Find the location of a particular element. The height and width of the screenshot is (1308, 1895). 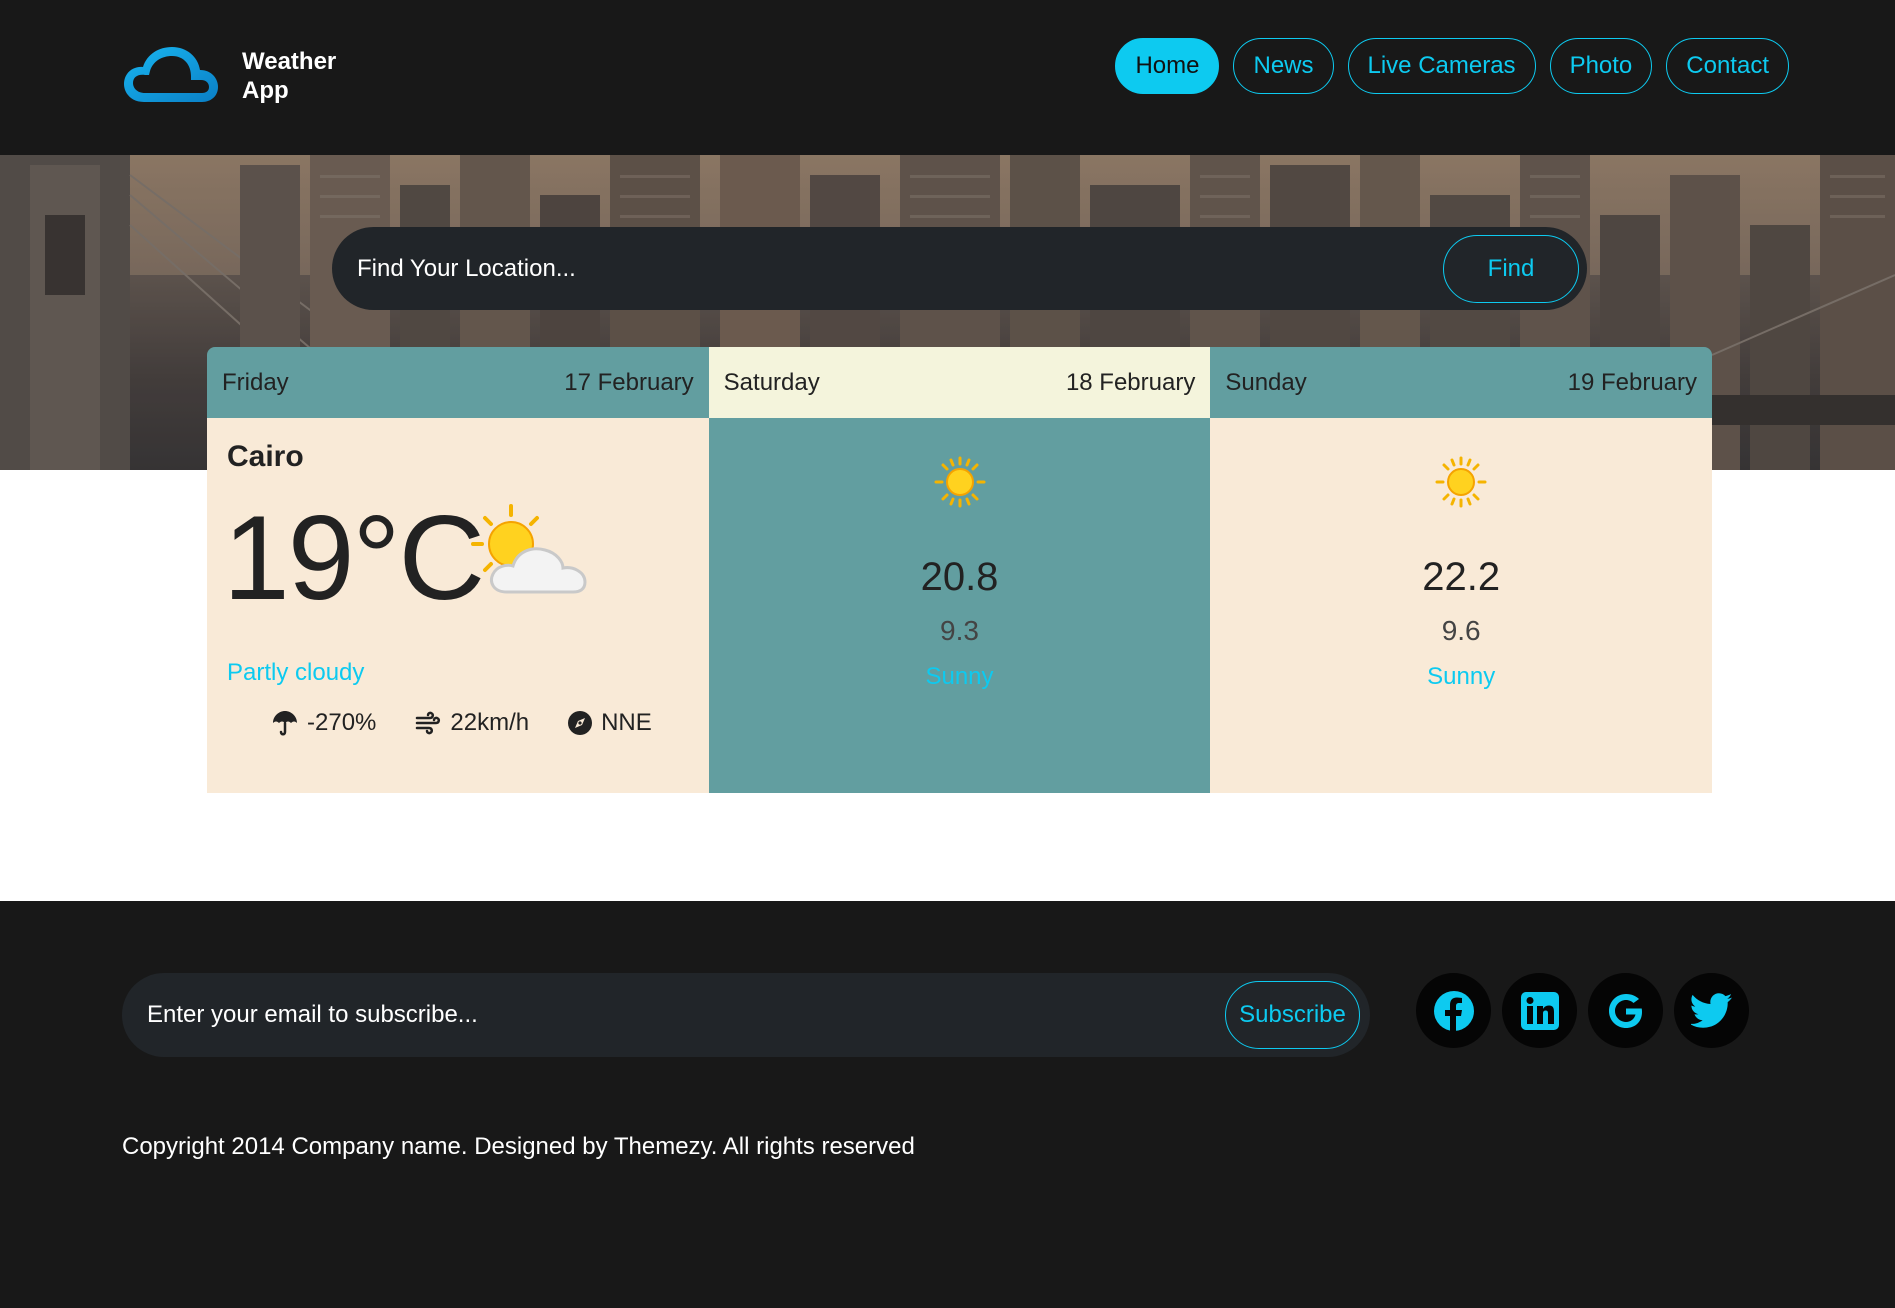

subscribe-bar: Subscribe is located at coordinates (746, 1015).